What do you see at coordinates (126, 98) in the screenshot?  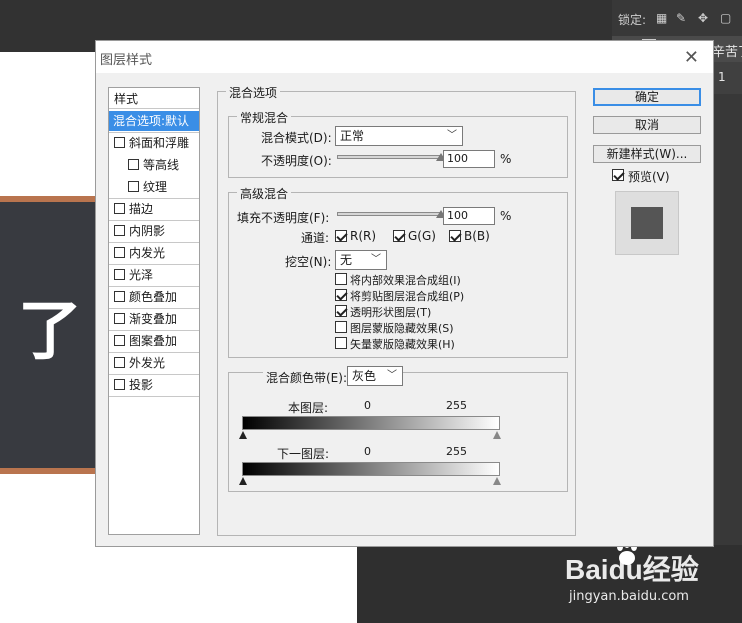 I see `styles-list-header: 样式` at bounding box center [126, 98].